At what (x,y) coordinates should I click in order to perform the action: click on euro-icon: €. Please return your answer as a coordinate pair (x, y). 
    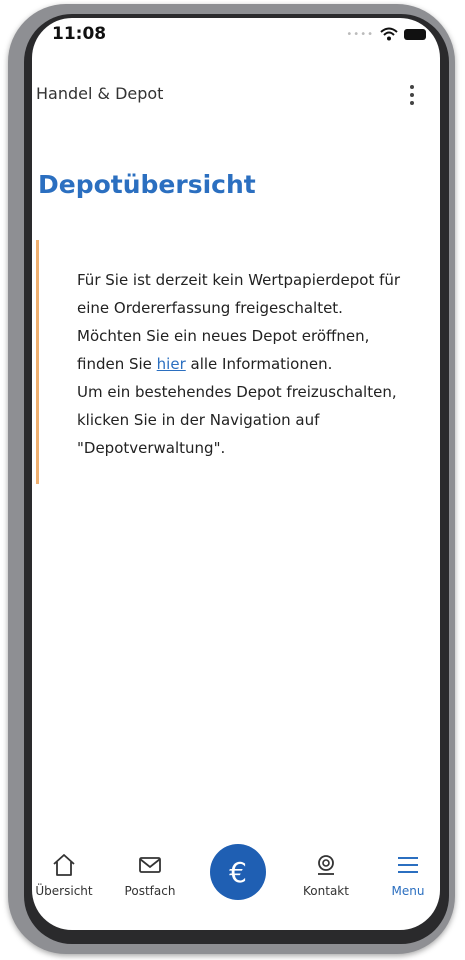
    Looking at the image, I should click on (238, 872).